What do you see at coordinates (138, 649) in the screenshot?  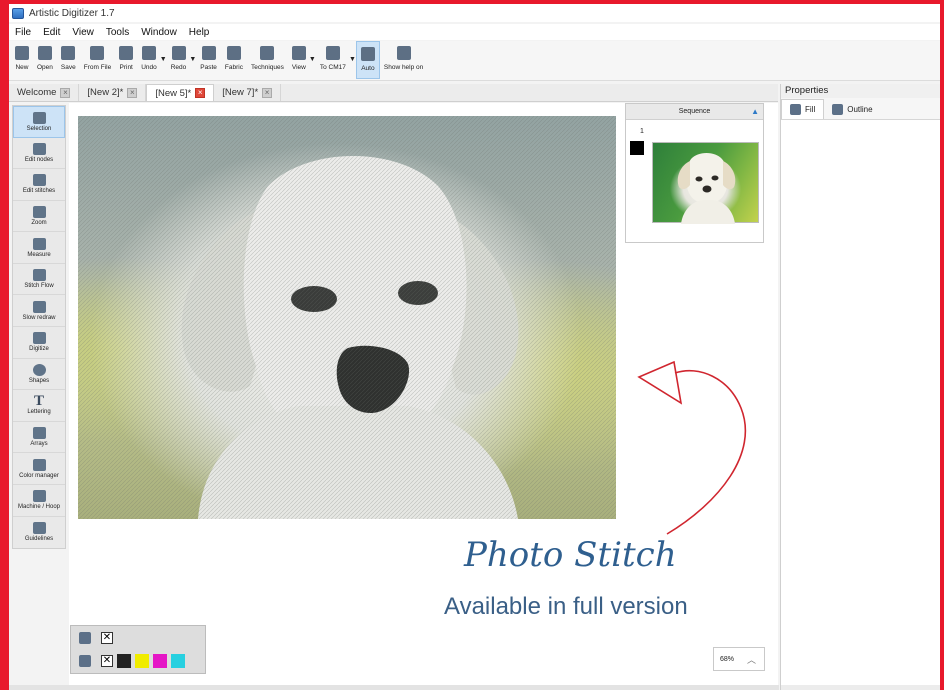 I see `color-palette: ✕ ✕` at bounding box center [138, 649].